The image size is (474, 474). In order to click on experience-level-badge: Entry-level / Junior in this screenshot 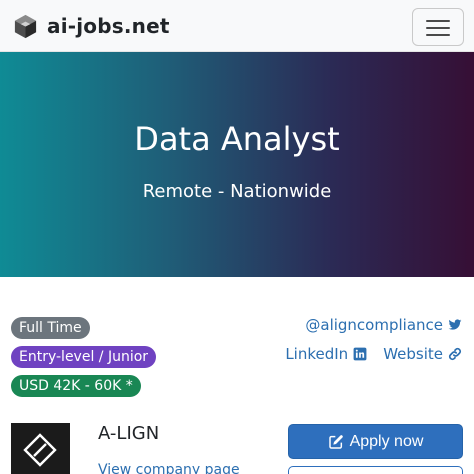, I will do `click(84, 357)`.